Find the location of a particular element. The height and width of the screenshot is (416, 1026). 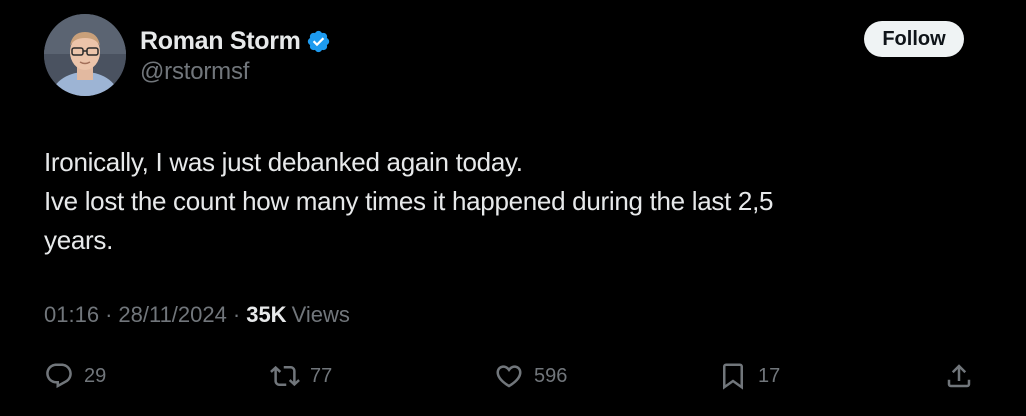

action-bar: 29 77 596 17 is located at coordinates (513, 376).